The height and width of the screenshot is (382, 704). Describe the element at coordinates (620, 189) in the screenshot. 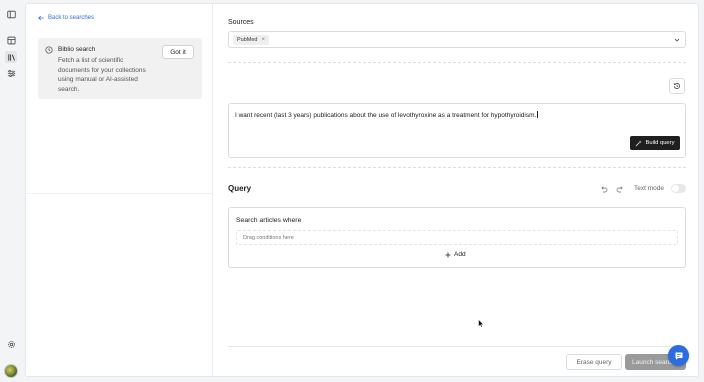

I see `redo-icon` at that location.